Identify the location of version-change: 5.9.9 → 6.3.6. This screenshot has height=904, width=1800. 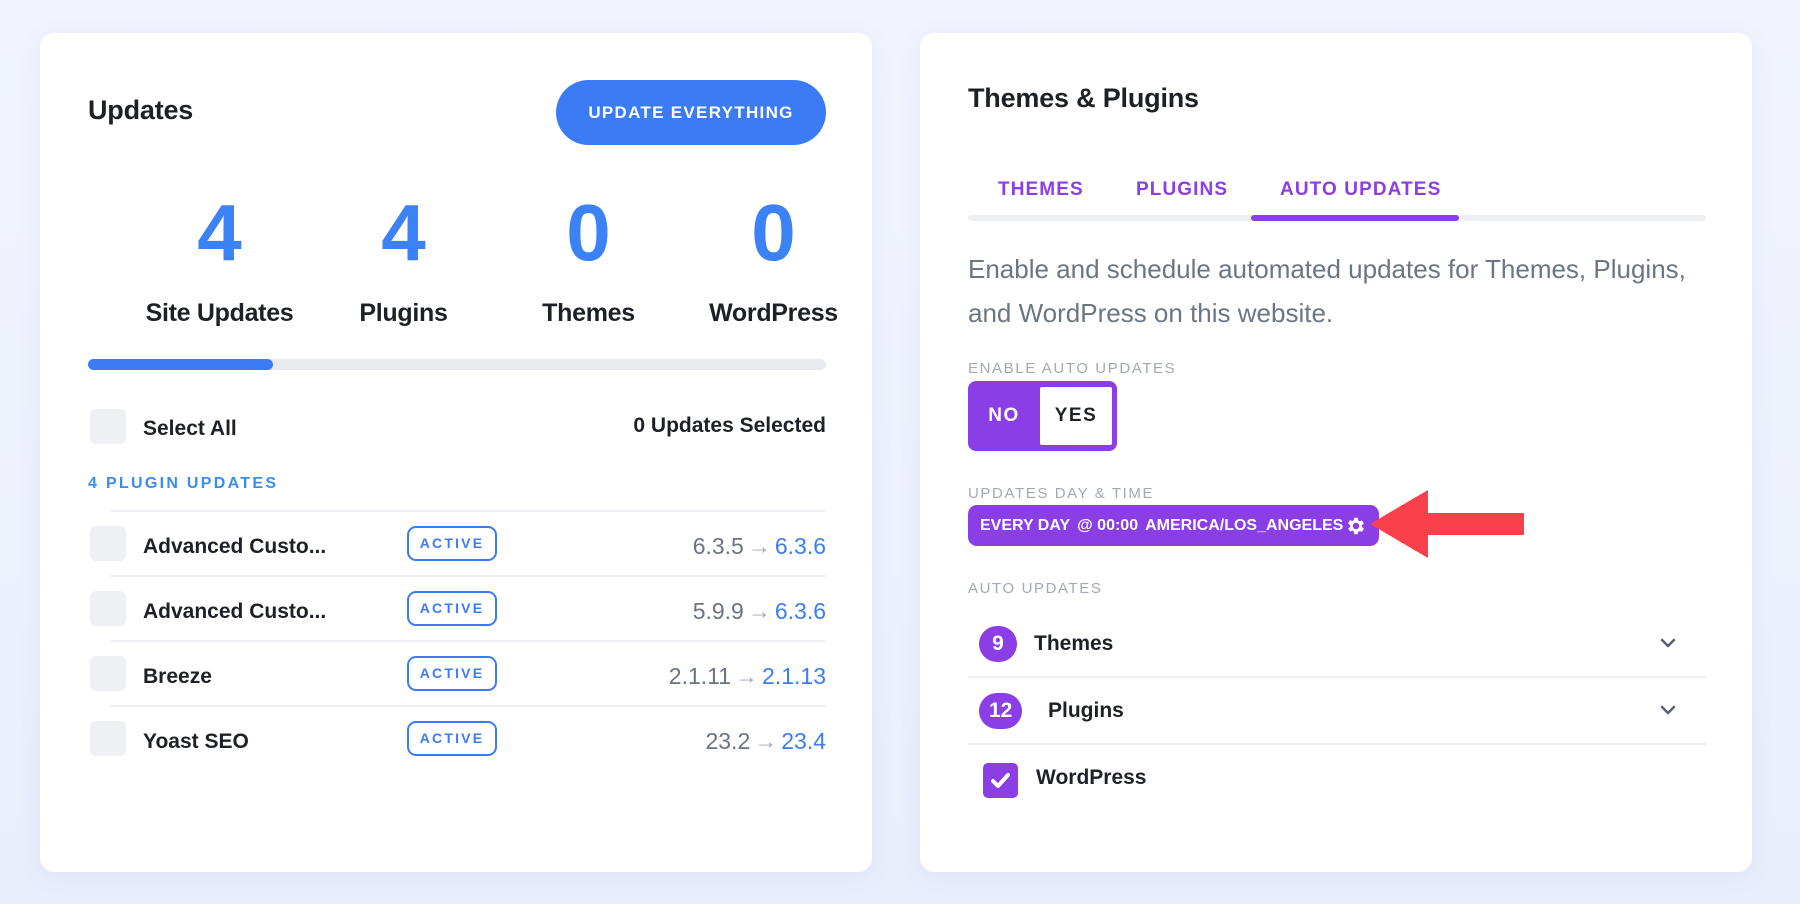
(759, 611).